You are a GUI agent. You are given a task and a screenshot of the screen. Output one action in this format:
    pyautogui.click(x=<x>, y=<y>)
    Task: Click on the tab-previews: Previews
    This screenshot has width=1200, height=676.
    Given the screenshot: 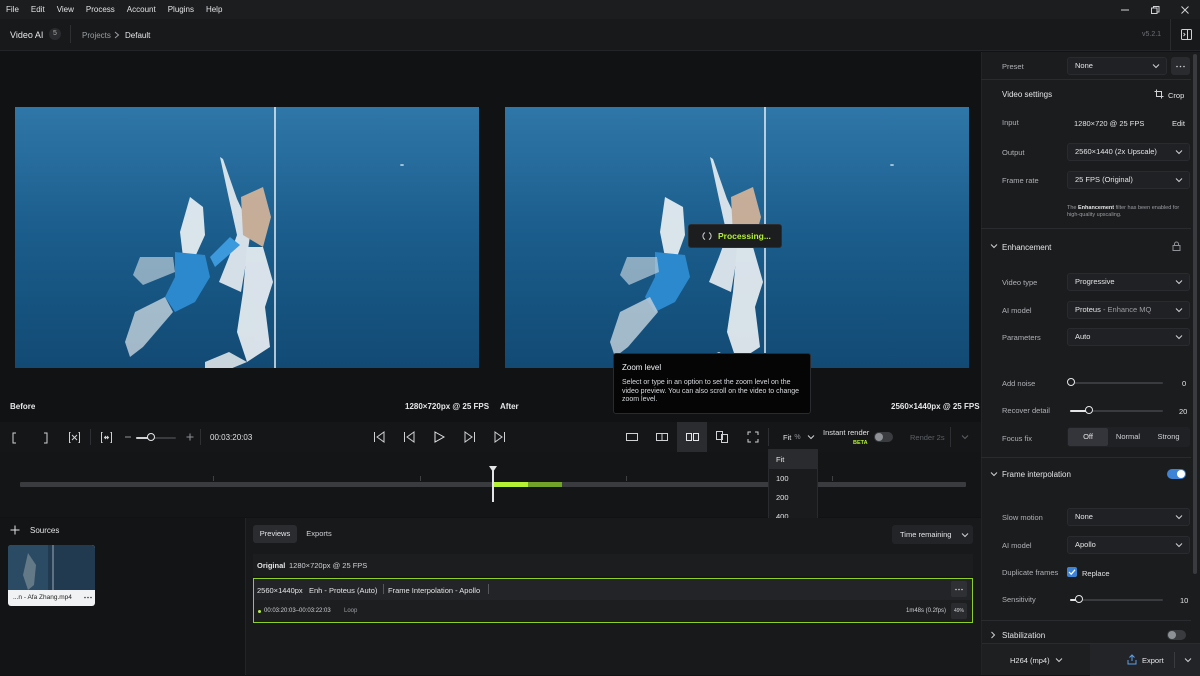 What is the action you would take?
    pyautogui.click(x=275, y=534)
    